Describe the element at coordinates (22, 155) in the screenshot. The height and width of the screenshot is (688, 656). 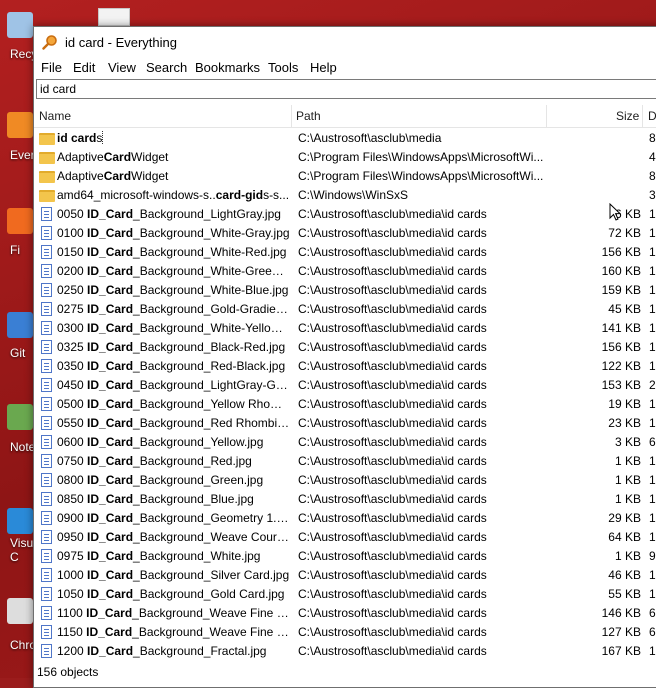
I see `desktop-icon-label: Ever` at that location.